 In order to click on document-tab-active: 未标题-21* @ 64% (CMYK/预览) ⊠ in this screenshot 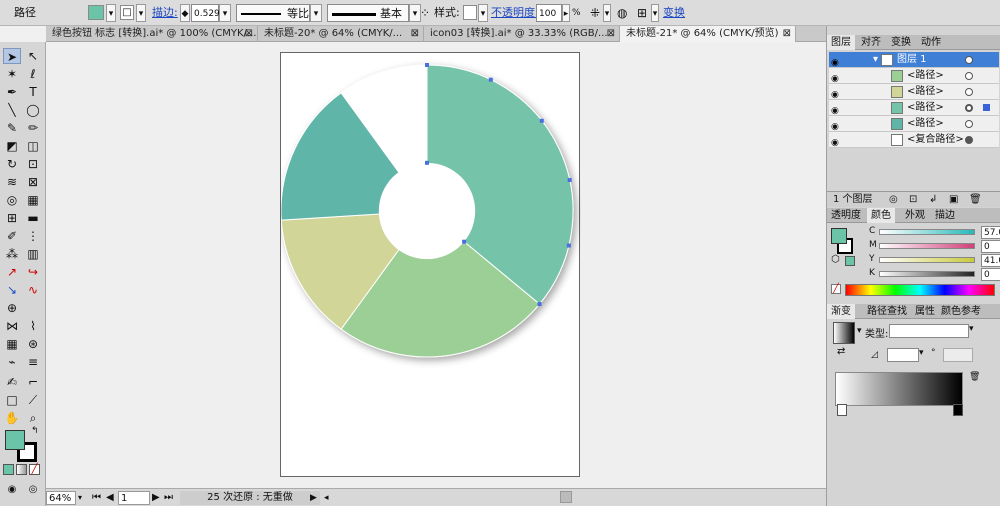, I will do `click(708, 34)`.